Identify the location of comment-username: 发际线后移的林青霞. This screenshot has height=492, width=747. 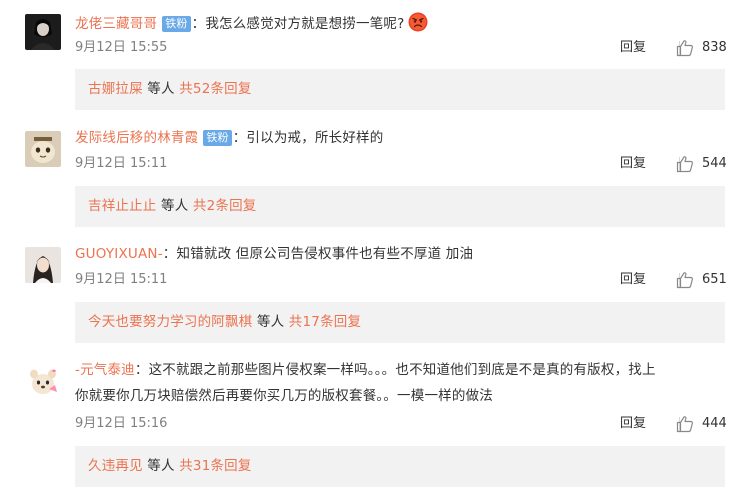
(136, 138).